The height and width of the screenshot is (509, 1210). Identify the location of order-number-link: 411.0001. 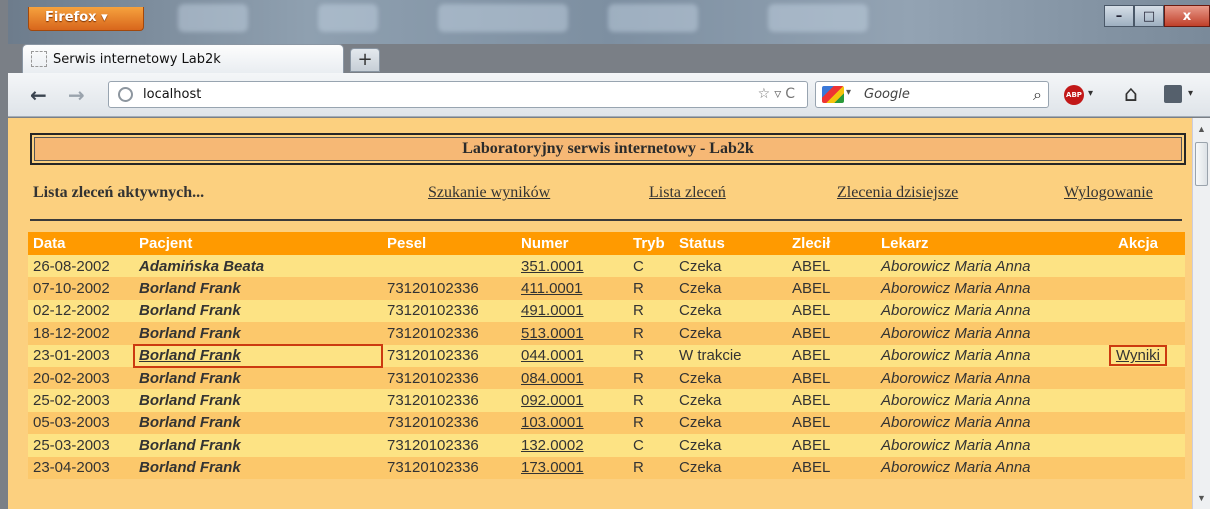
(572, 288).